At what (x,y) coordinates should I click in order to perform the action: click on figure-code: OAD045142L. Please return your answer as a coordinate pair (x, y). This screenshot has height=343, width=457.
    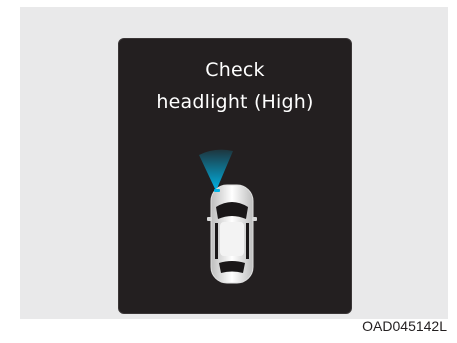
    Looking at the image, I should click on (404, 326).